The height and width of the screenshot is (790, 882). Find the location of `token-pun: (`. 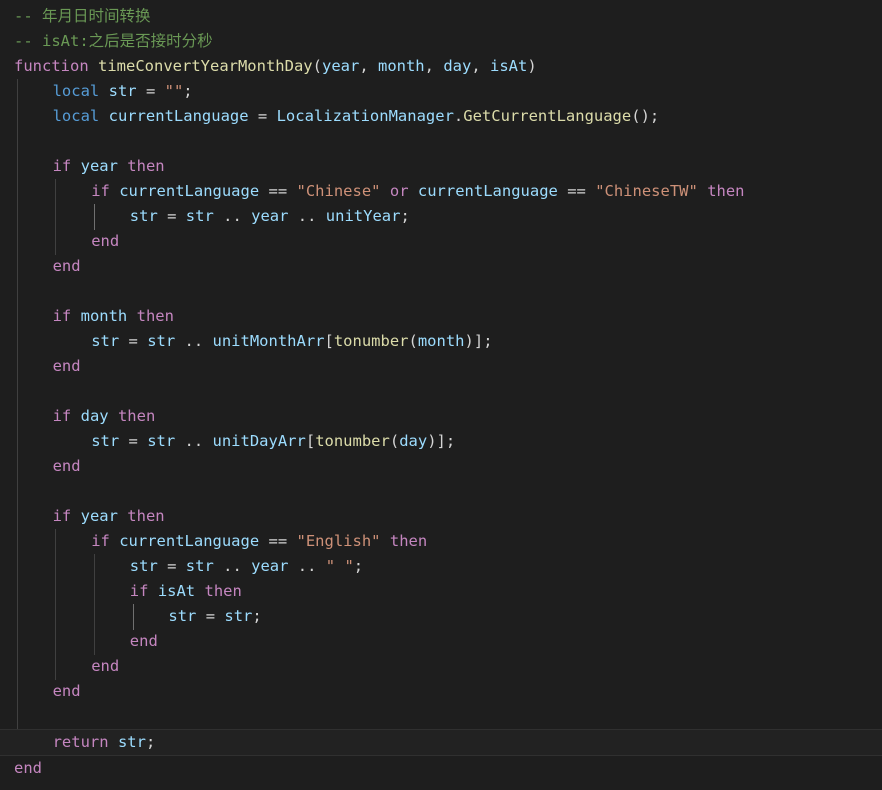

token-pun: ( is located at coordinates (317, 66).